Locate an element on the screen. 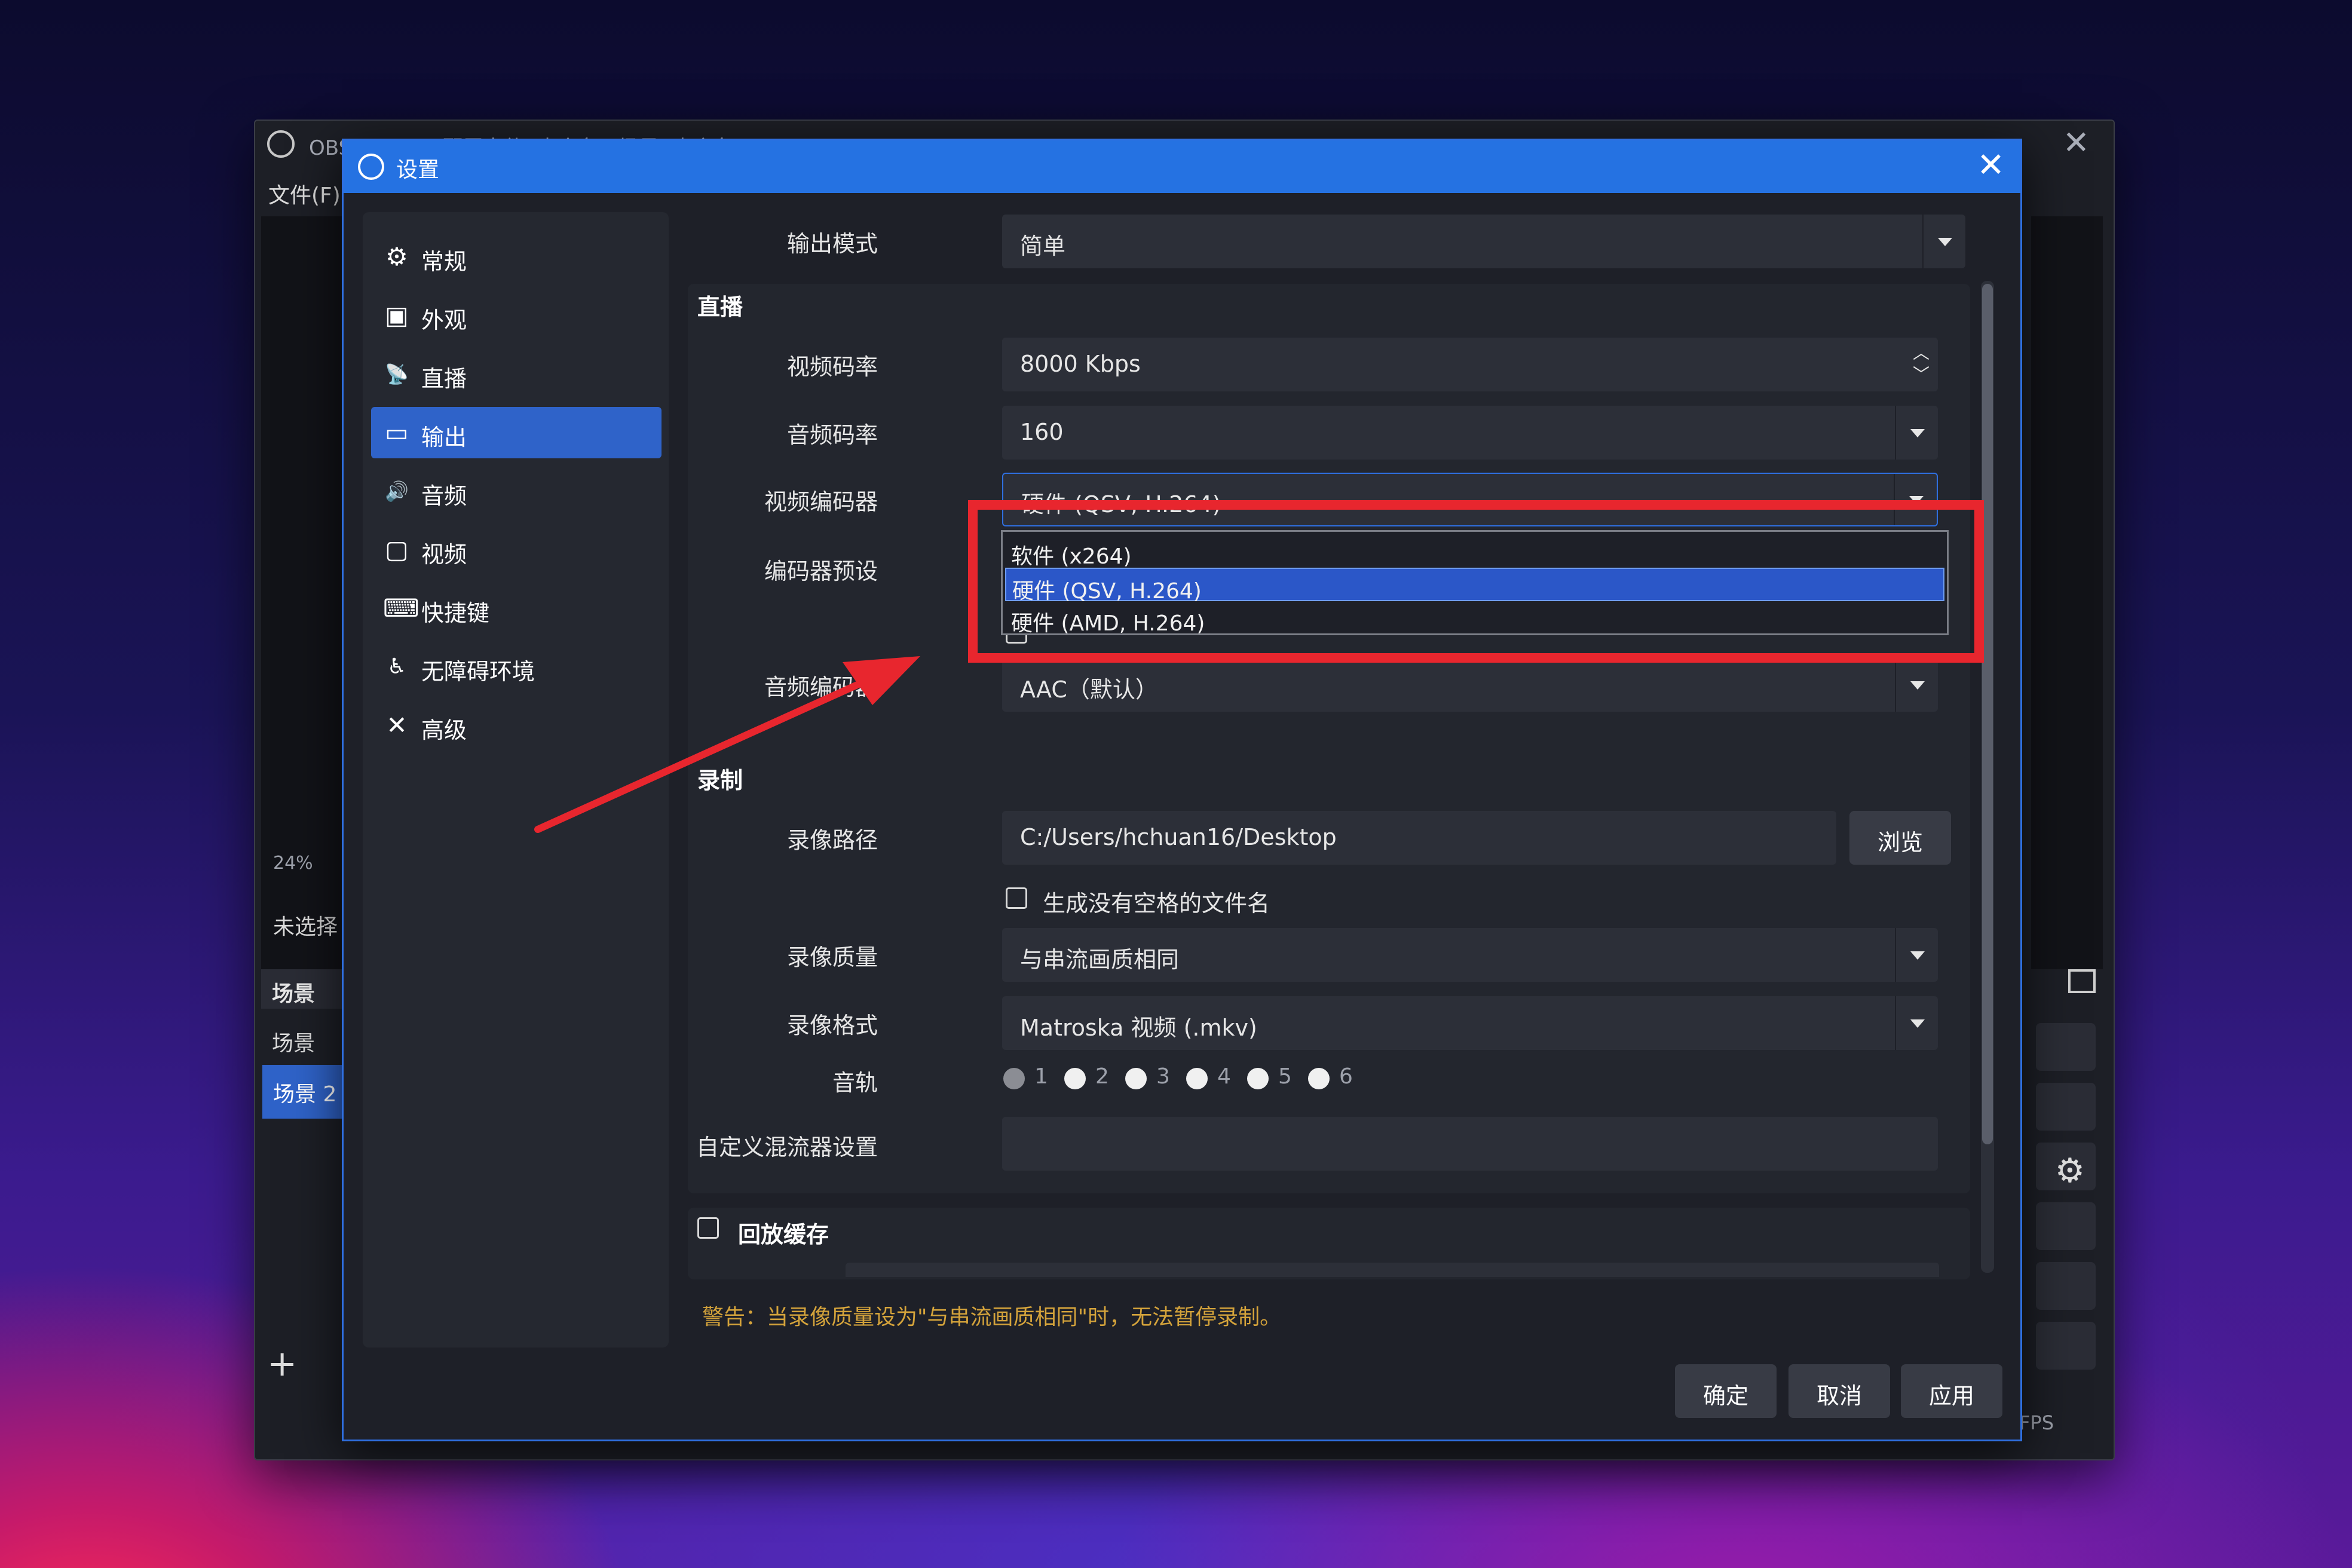 This screenshot has width=2352, height=1568. annotation-arrow is located at coordinates (727, 744).